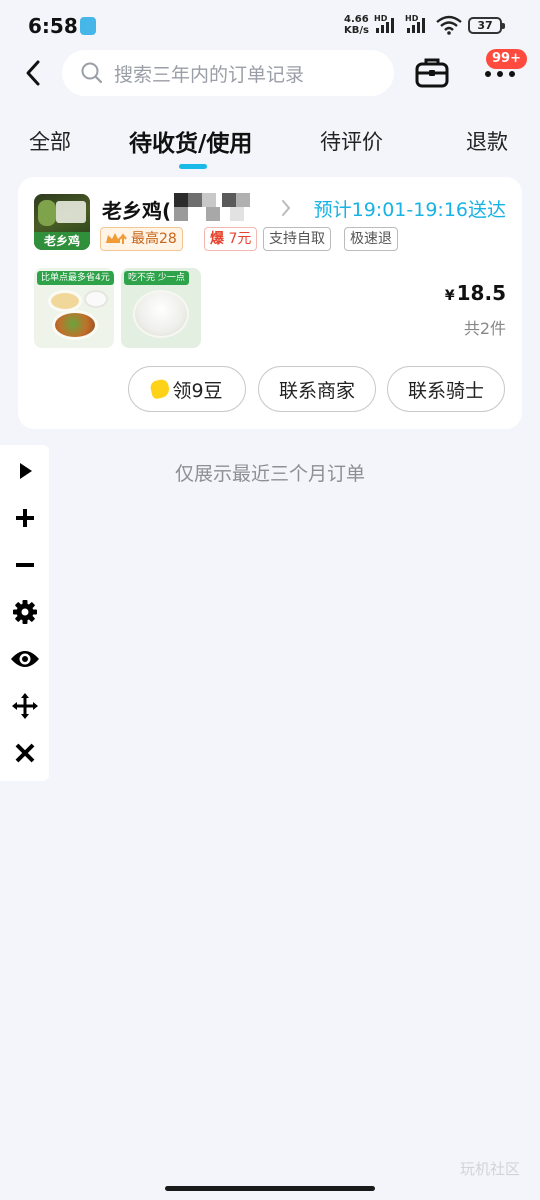  Describe the element at coordinates (50, 141) in the screenshot. I see `tab-all: 全部` at that location.